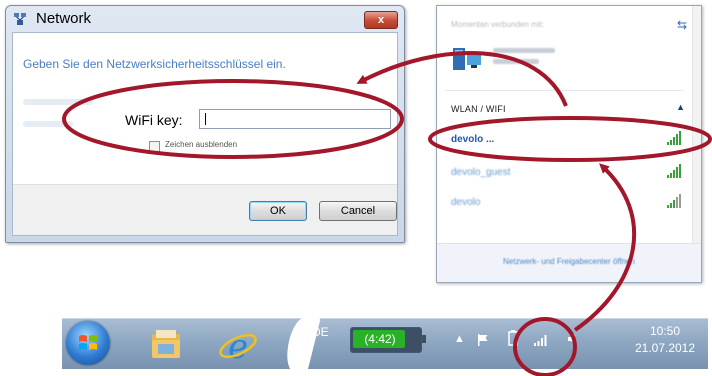  What do you see at coordinates (381, 20) in the screenshot?
I see `close-button: x` at bounding box center [381, 20].